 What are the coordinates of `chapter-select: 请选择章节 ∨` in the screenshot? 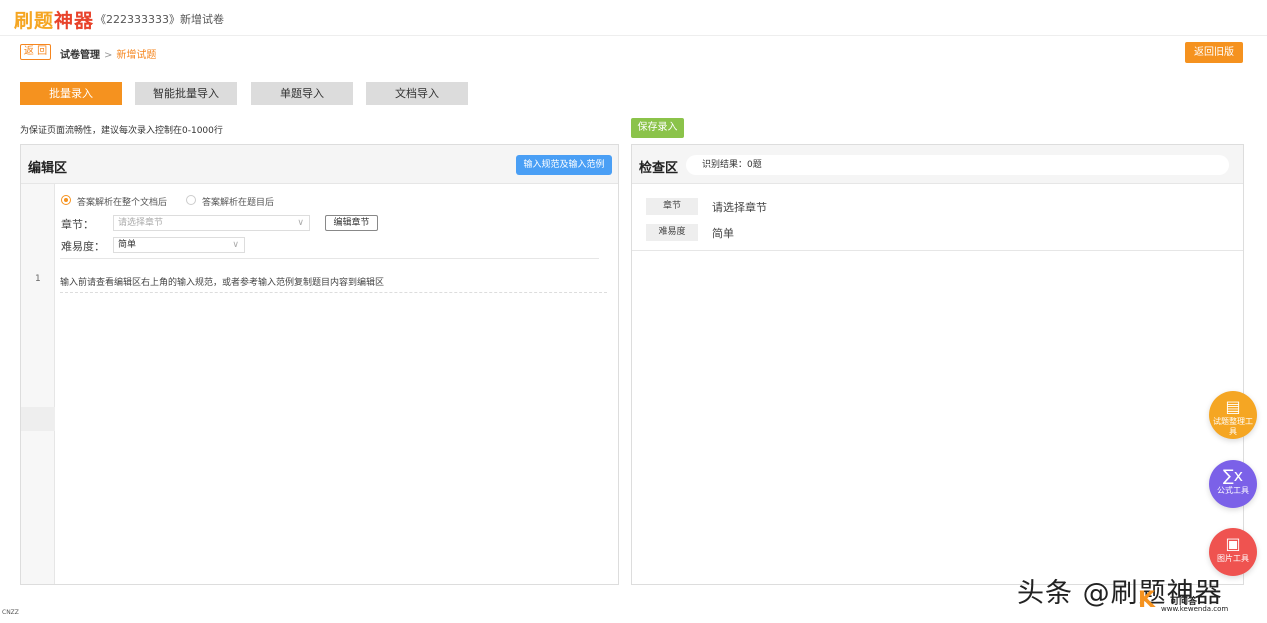 It's located at (211, 223).